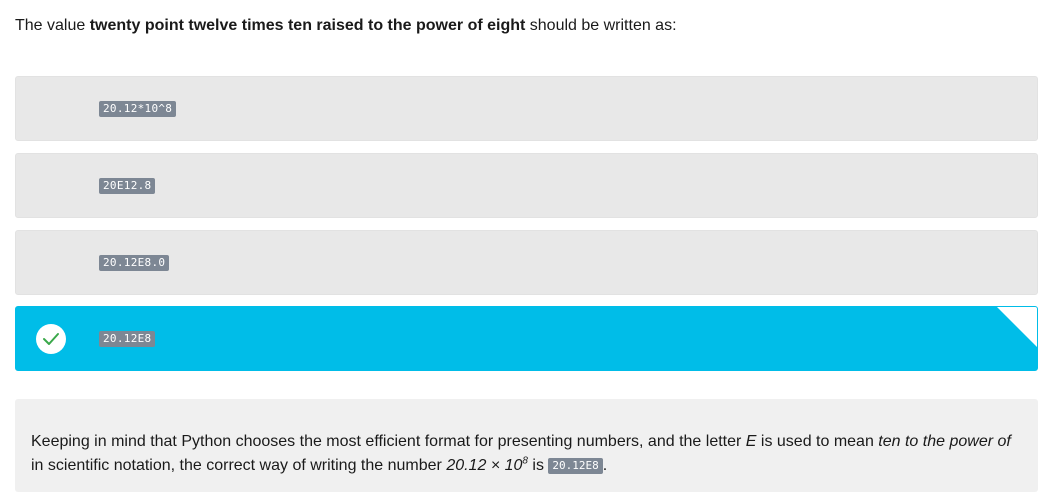  Describe the element at coordinates (751, 441) in the screenshot. I see `explanation-letter: E` at that location.